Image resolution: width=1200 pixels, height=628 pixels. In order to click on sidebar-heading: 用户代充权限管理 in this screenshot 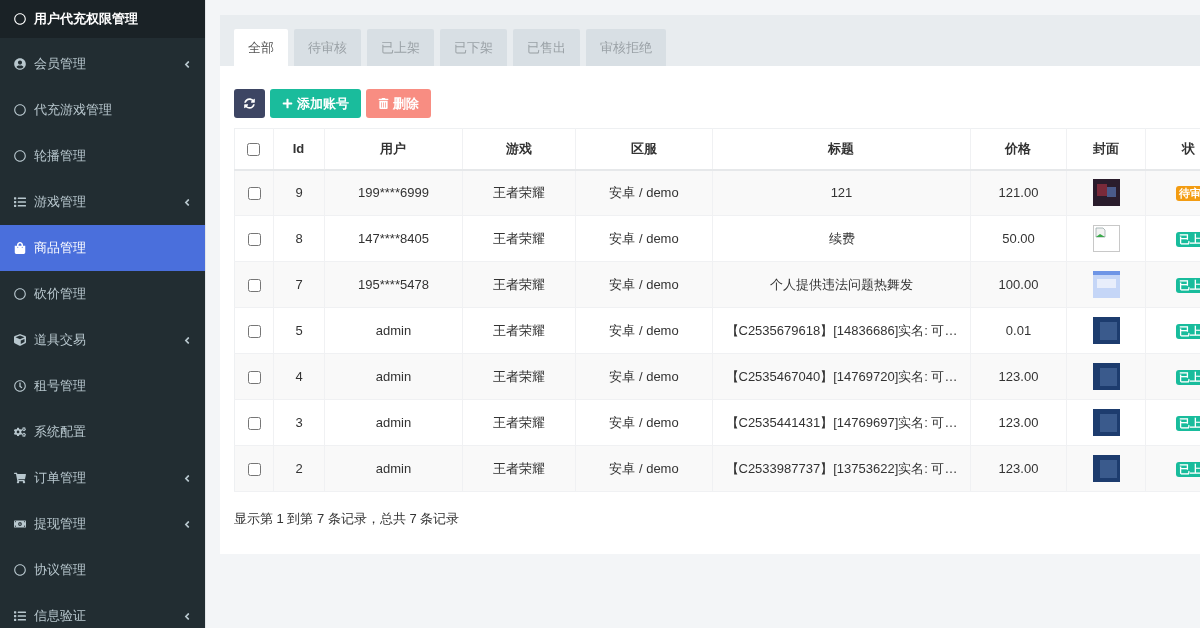, I will do `click(102, 19)`.